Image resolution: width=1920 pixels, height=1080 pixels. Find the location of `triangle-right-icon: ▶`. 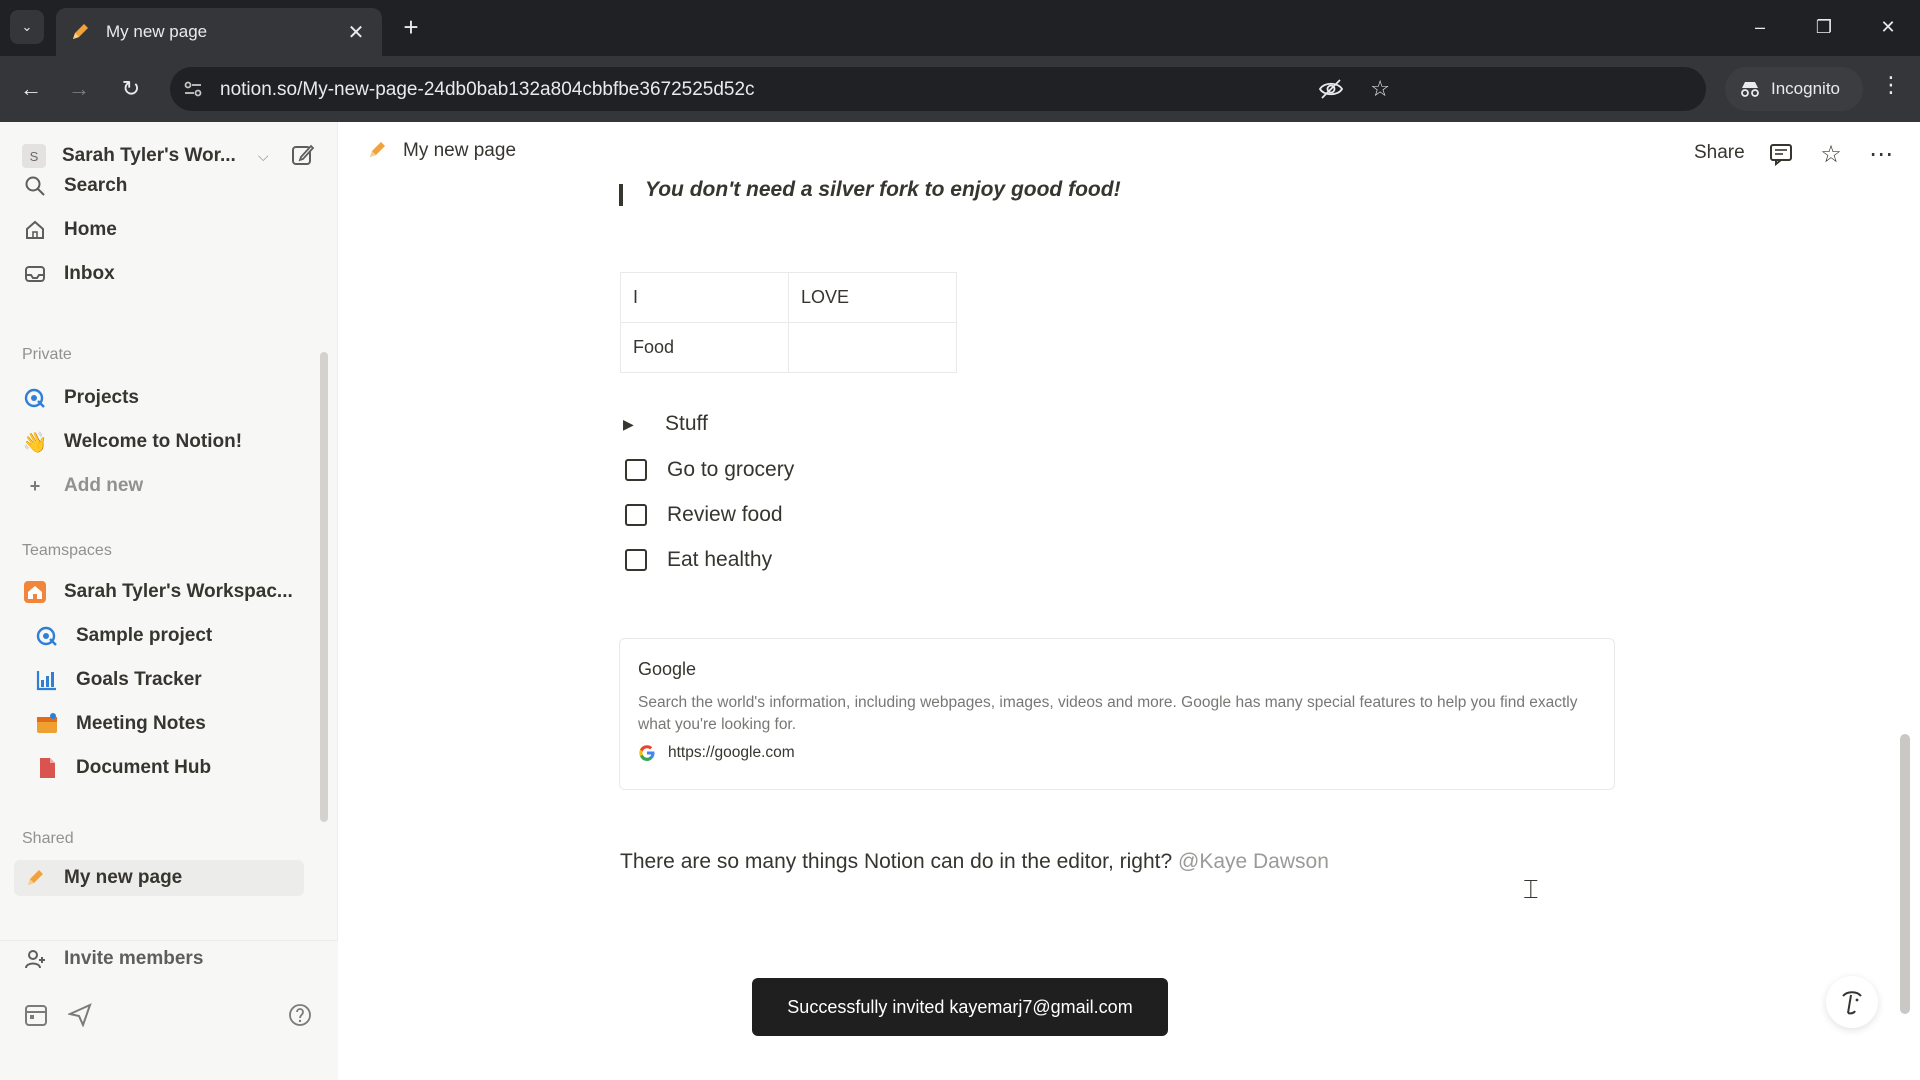

triangle-right-icon: ▶ is located at coordinates (633, 424).